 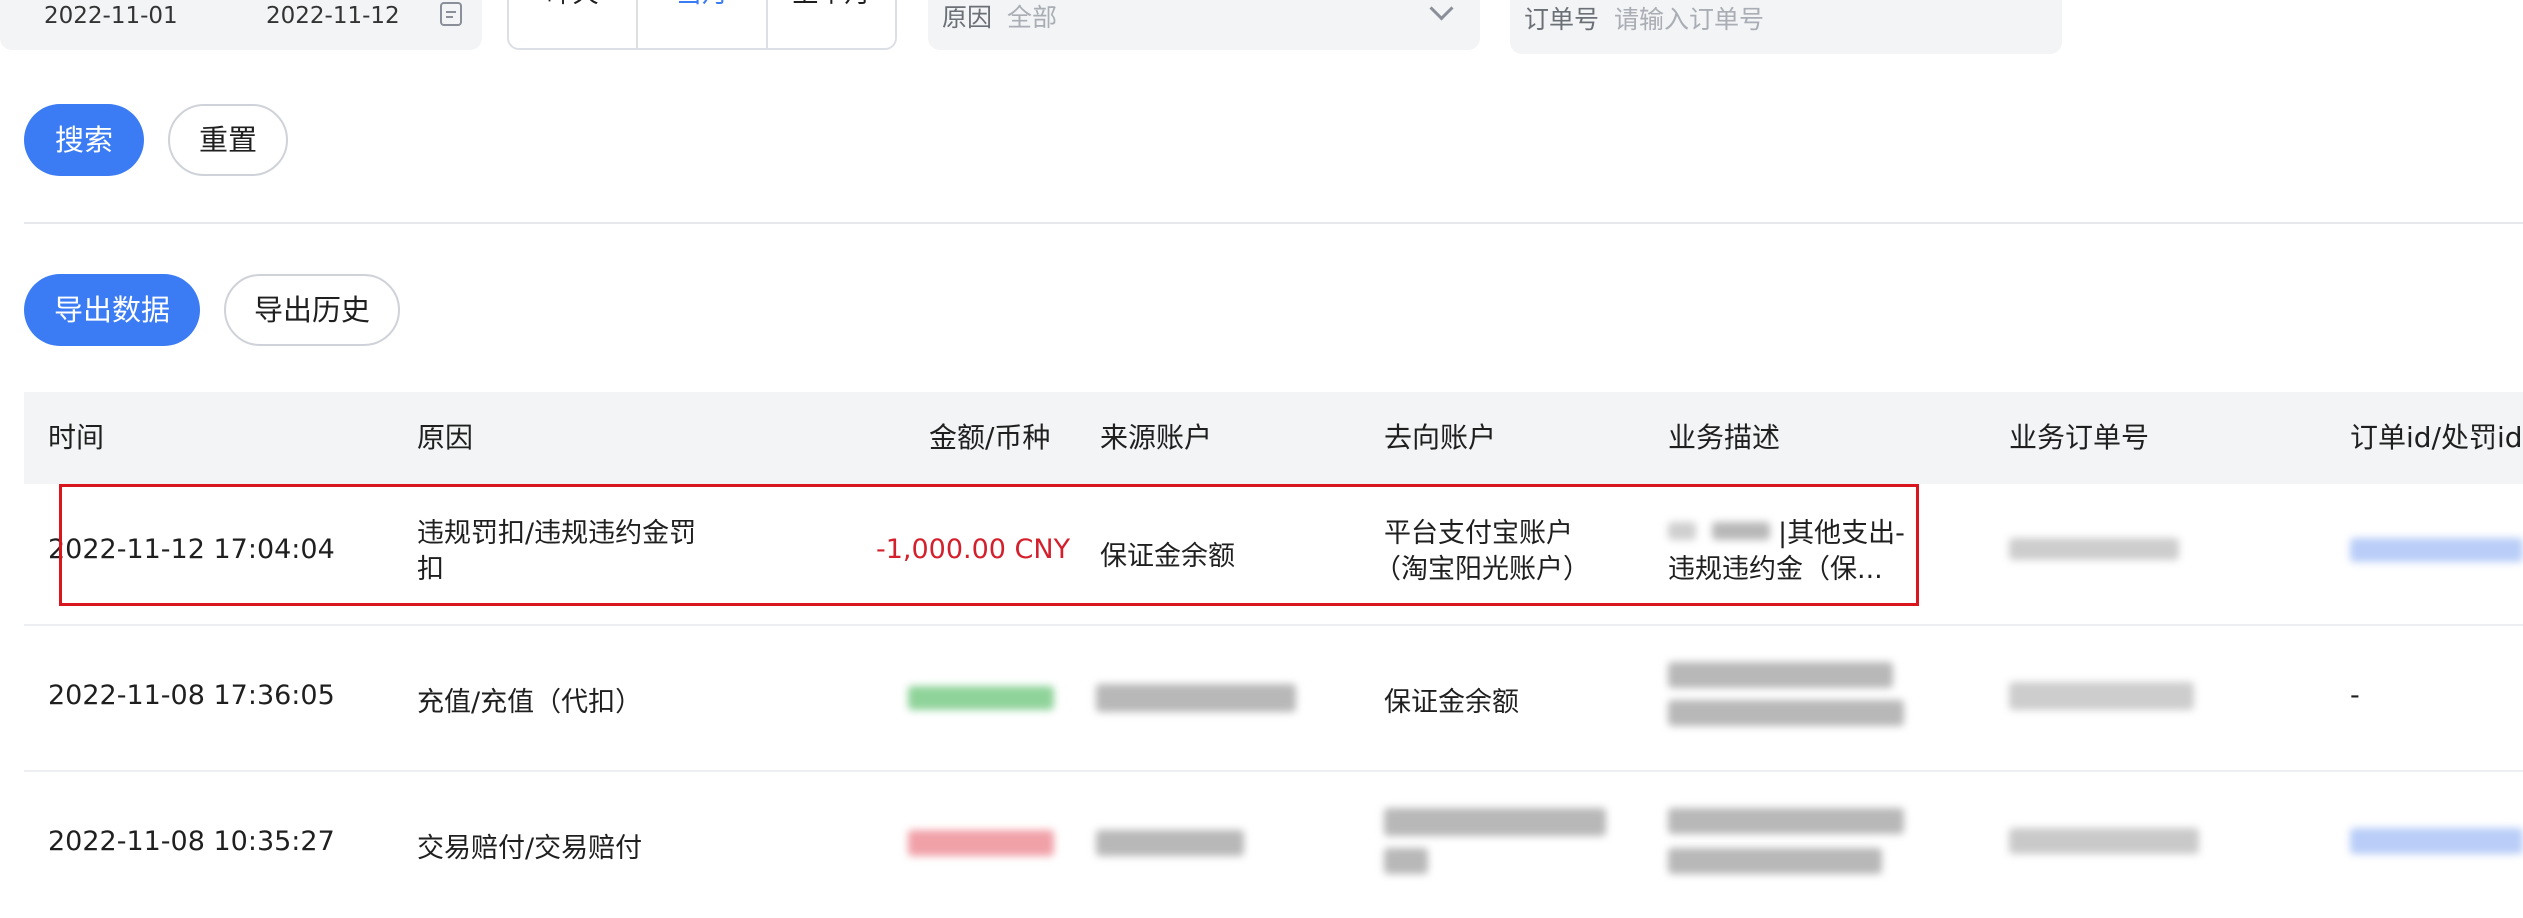 What do you see at coordinates (1724, 437) in the screenshot?
I see `header-description: 业务描述` at bounding box center [1724, 437].